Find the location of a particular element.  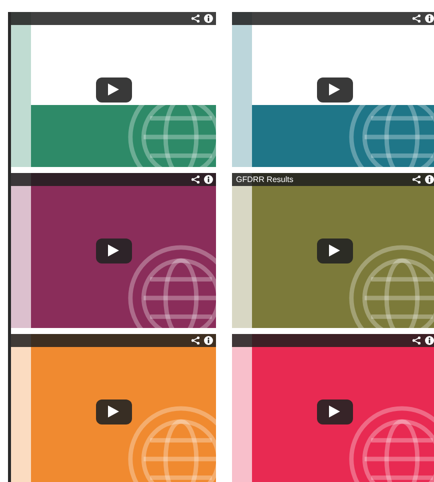

video-title: GFDRR Results is located at coordinates (265, 179).